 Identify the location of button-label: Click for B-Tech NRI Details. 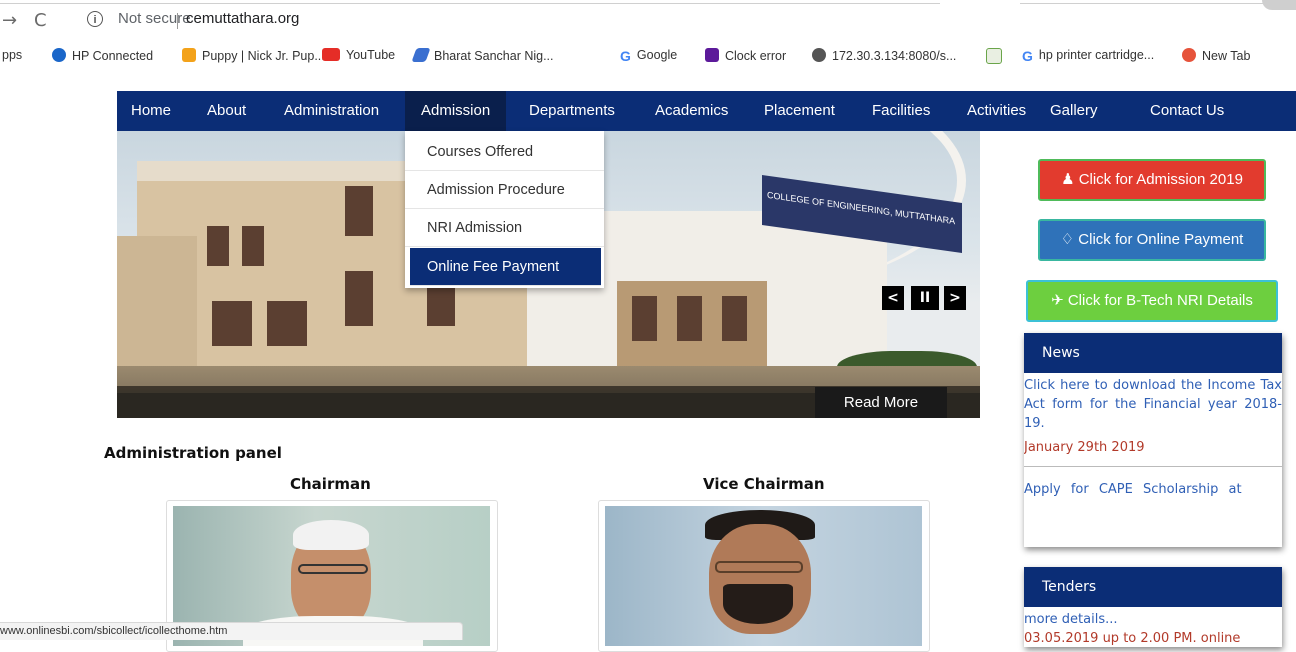
(1160, 300).